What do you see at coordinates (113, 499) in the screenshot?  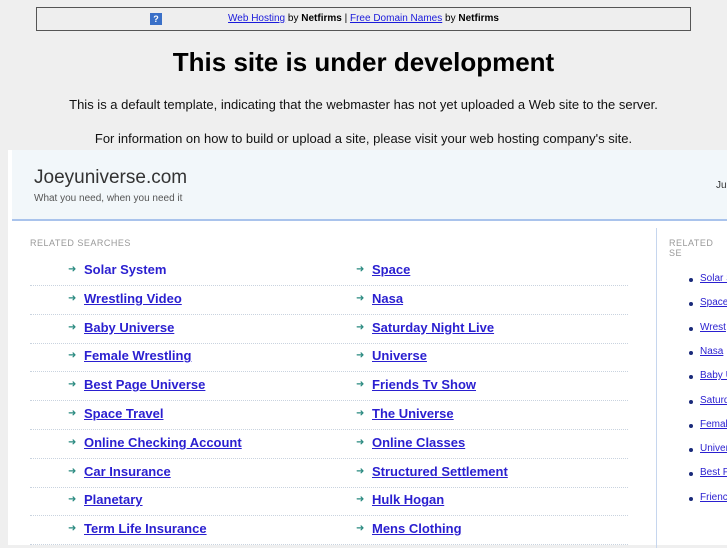 I see `search-link: Planetary` at bounding box center [113, 499].